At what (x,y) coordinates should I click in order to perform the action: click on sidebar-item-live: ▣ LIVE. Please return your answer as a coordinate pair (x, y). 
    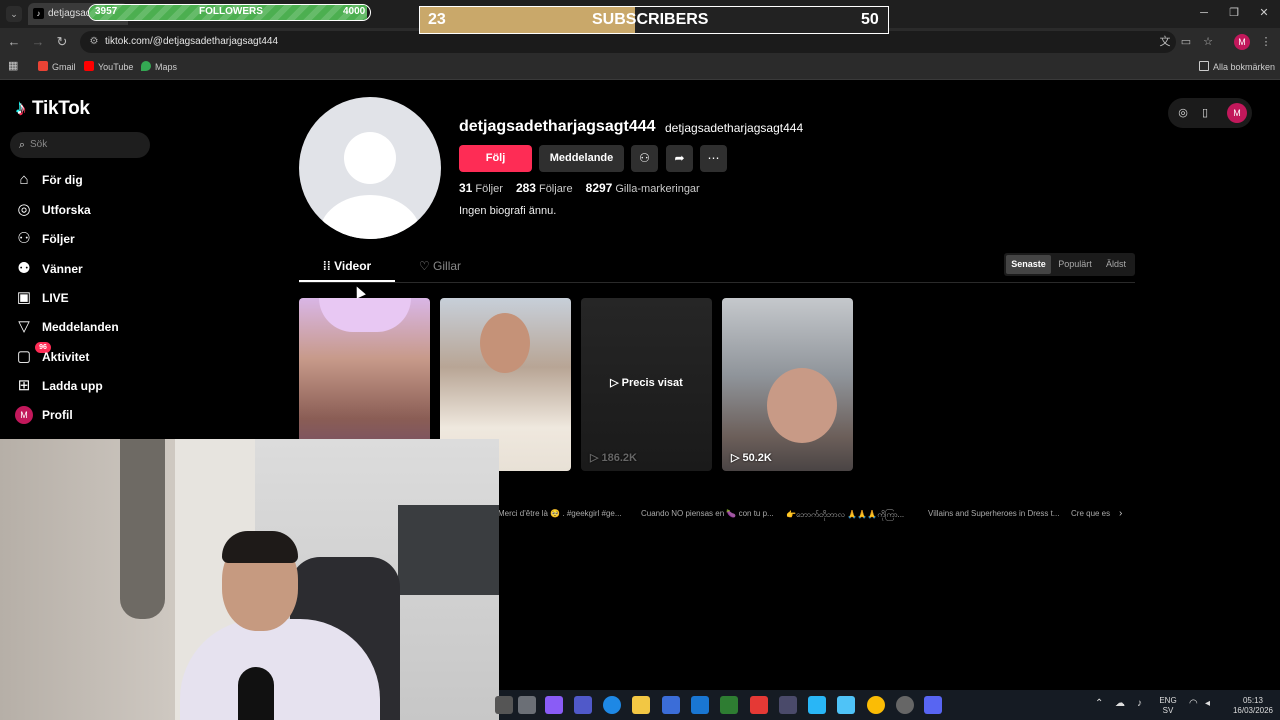
    Looking at the image, I should click on (114, 298).